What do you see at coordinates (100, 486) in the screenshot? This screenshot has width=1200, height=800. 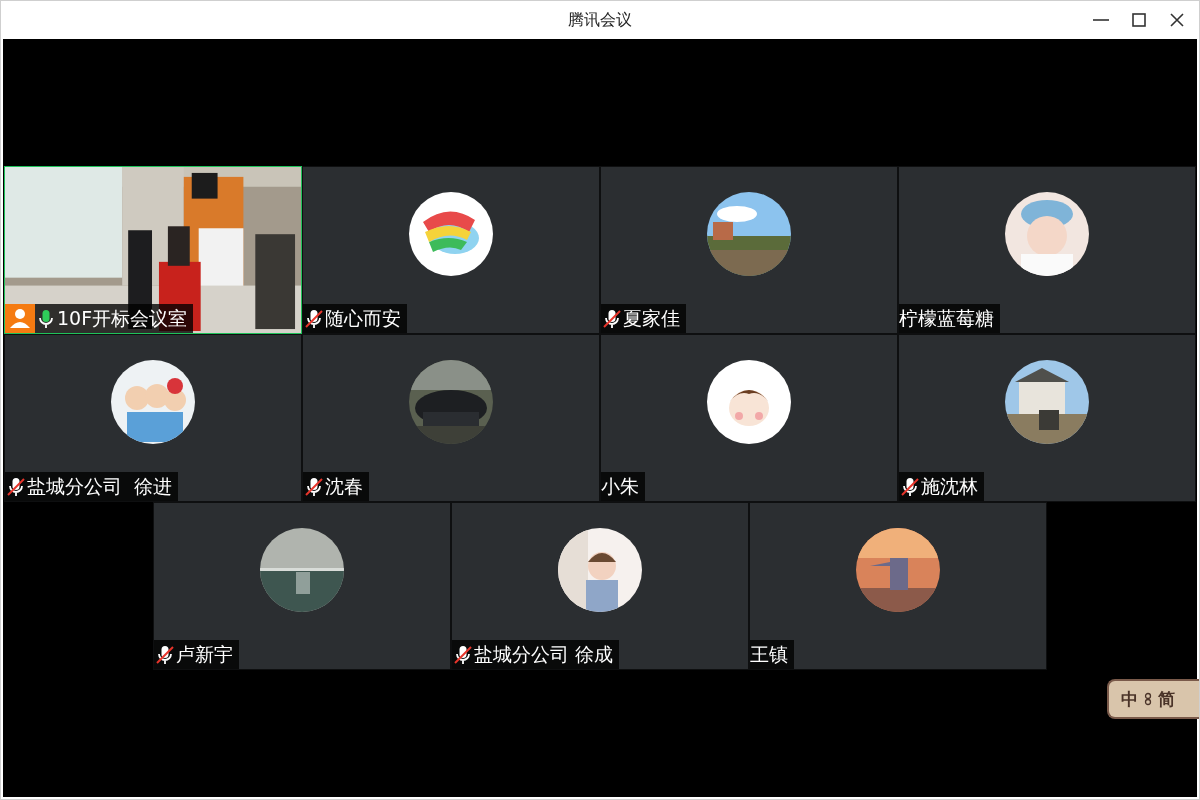 I see `participant-name: 盐城分公司 徐进` at bounding box center [100, 486].